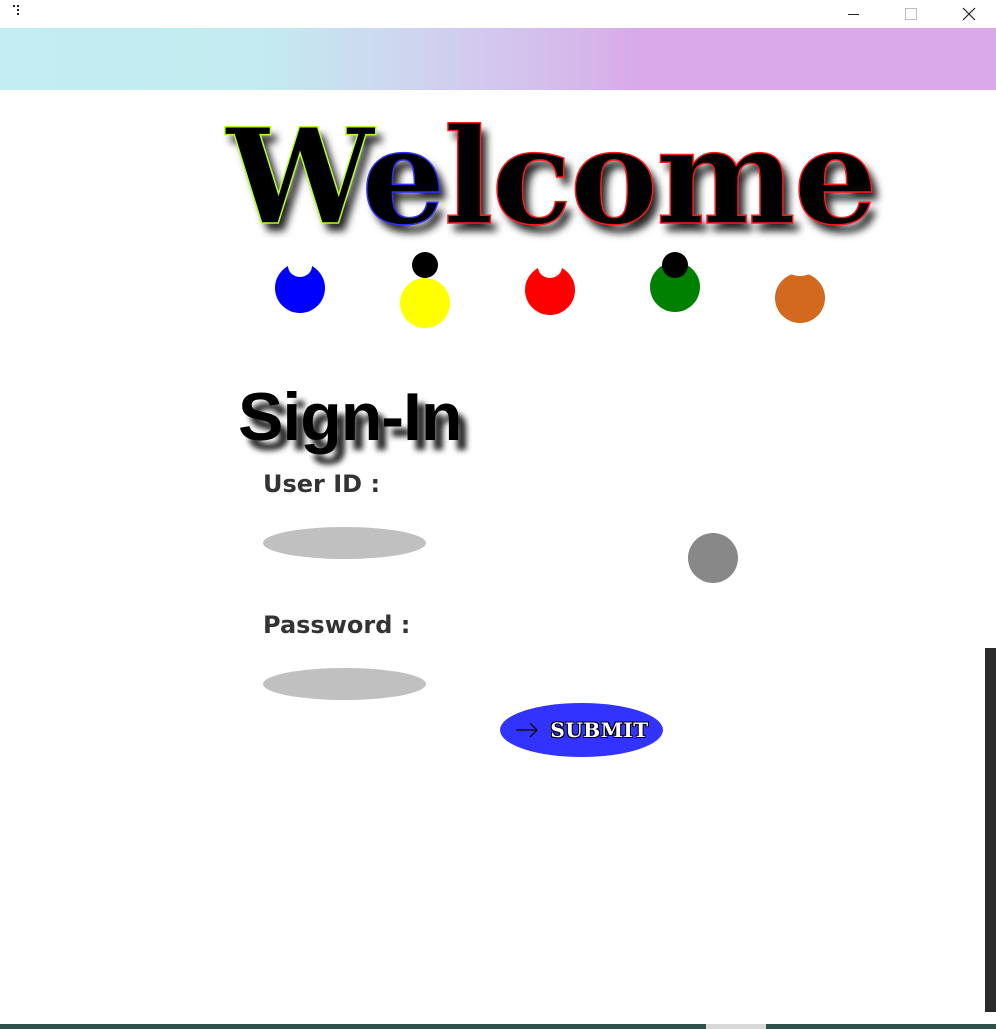 This screenshot has width=996, height=1029. Describe the element at coordinates (18, 10) in the screenshot. I see `app-icon` at that location.